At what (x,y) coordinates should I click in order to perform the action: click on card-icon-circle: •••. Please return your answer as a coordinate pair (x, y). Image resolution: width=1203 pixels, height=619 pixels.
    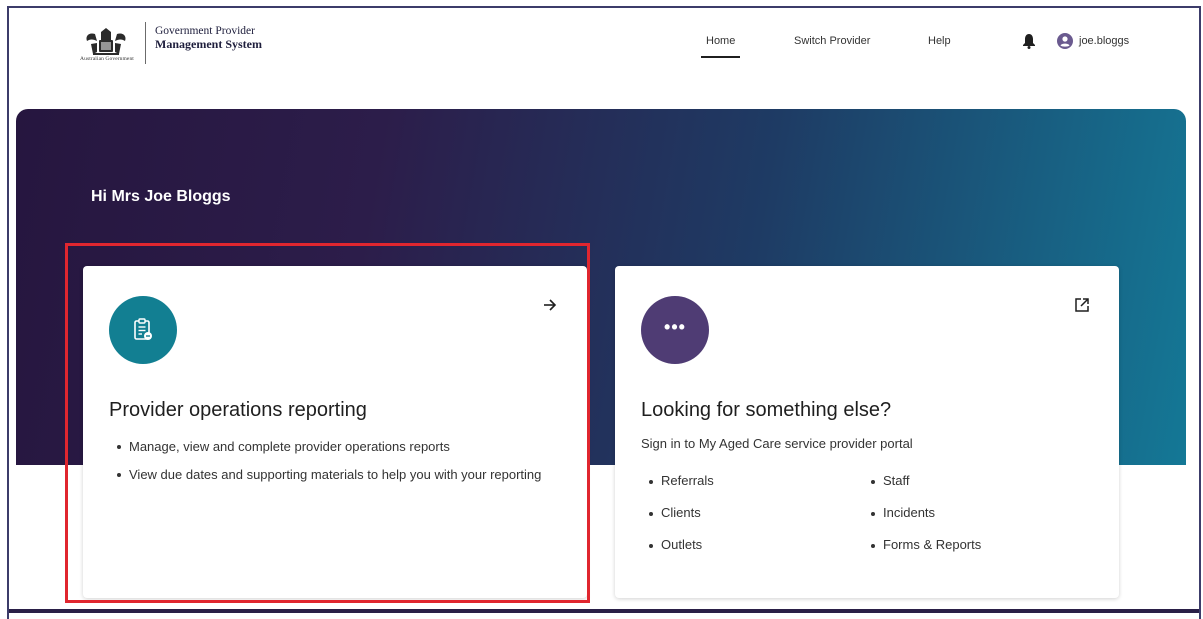
    Looking at the image, I should click on (675, 330).